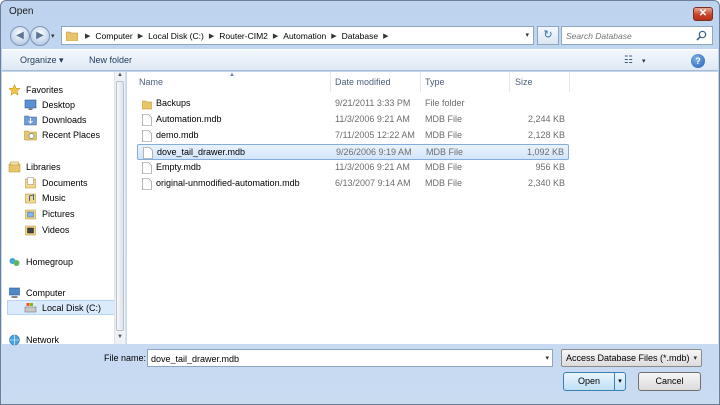 The image size is (720, 405). Describe the element at coordinates (178, 167) in the screenshot. I see `file-name: Empty.mdb` at that location.